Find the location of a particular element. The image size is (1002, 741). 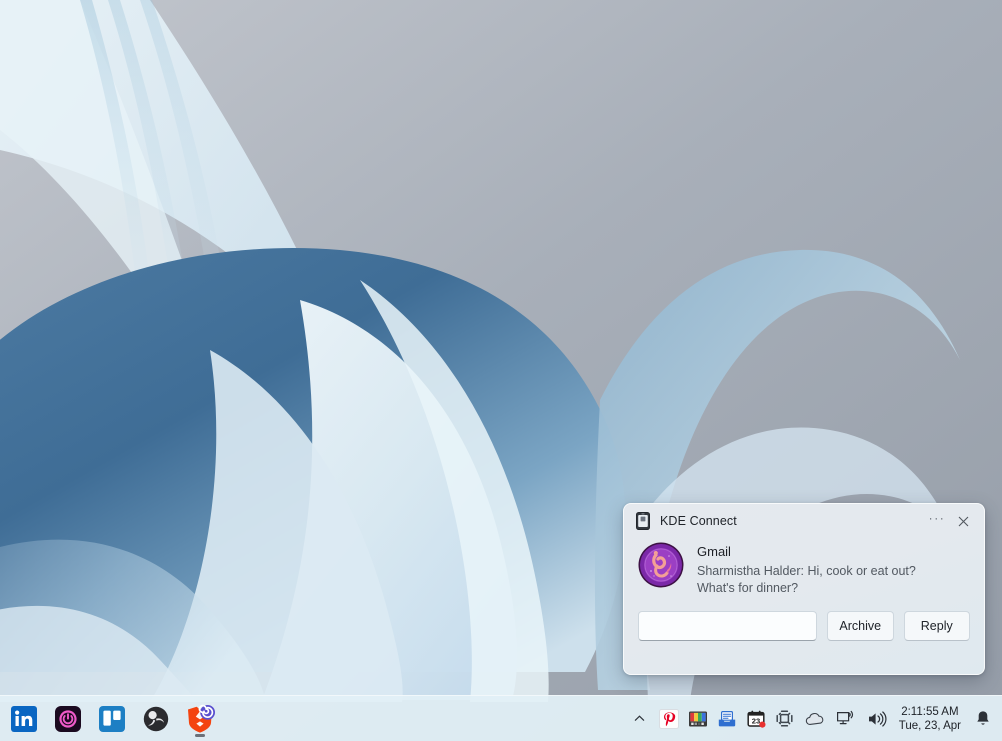

tray-item-volume is located at coordinates (877, 719).